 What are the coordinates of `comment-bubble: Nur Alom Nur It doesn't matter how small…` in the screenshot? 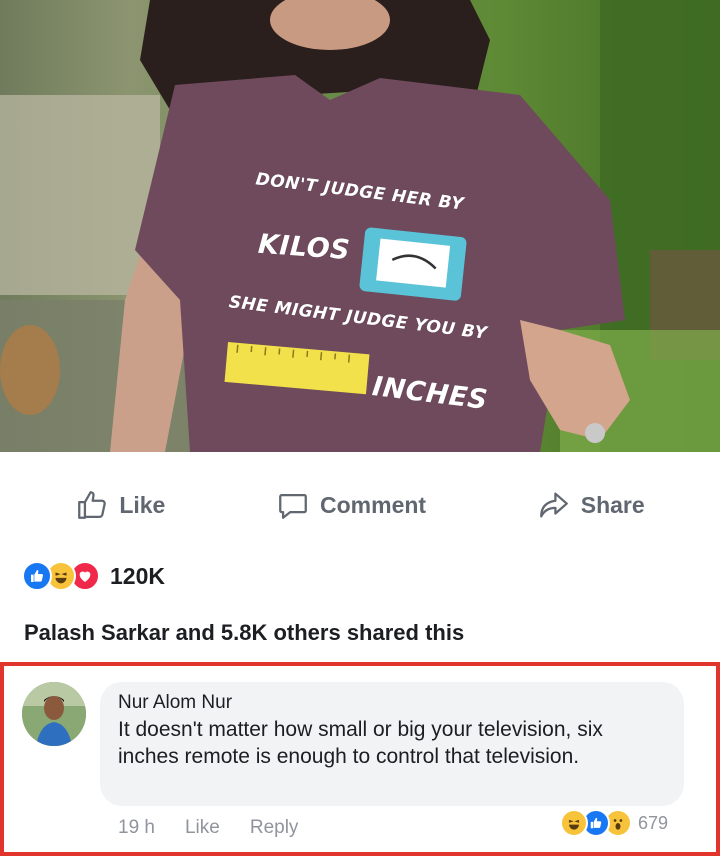 It's located at (392, 744).